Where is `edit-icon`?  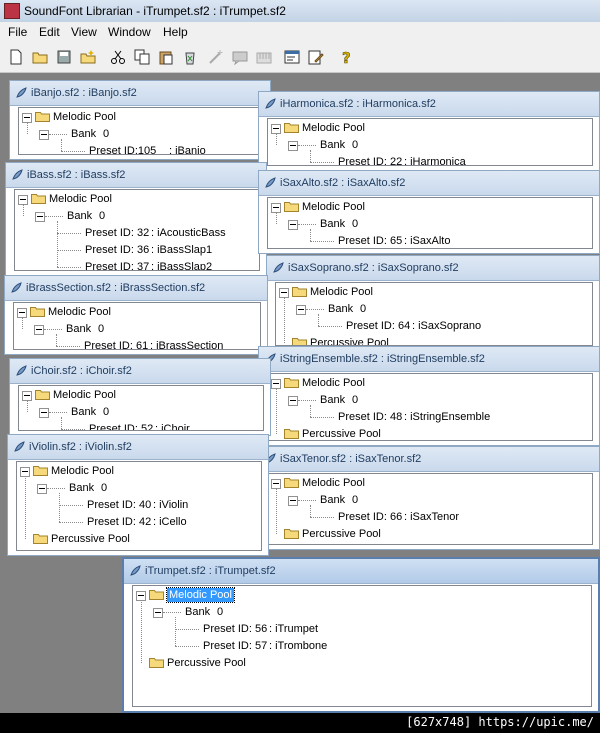
edit-icon is located at coordinates (316, 57).